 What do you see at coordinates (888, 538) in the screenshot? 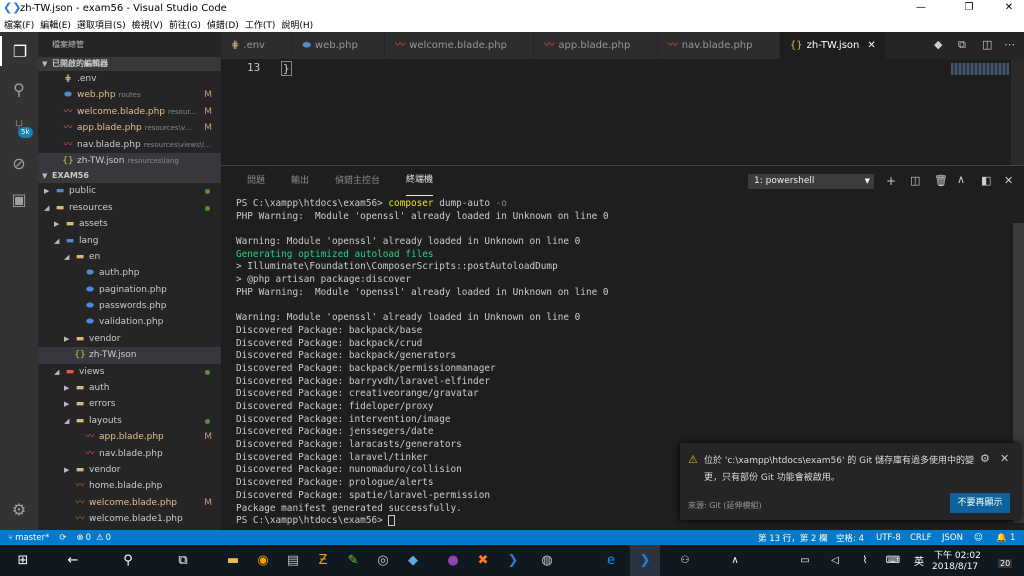
I see `encoding: UTF-8` at bounding box center [888, 538].